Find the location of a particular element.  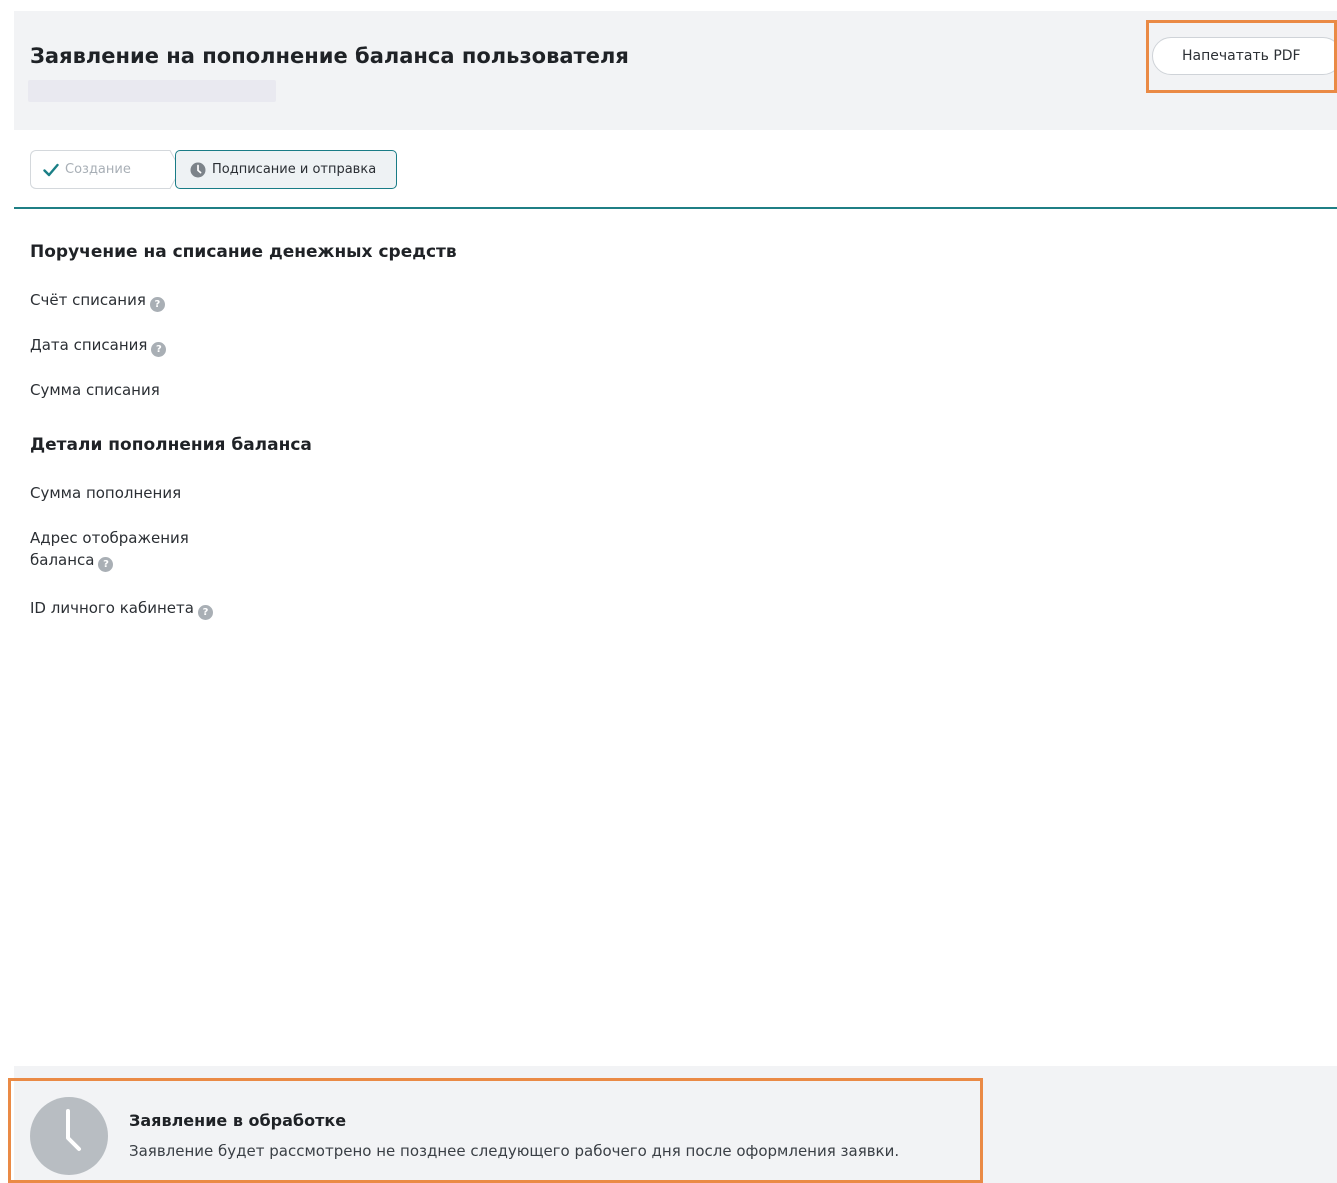

field-debit-date: Дата списания? is located at coordinates (98, 345).